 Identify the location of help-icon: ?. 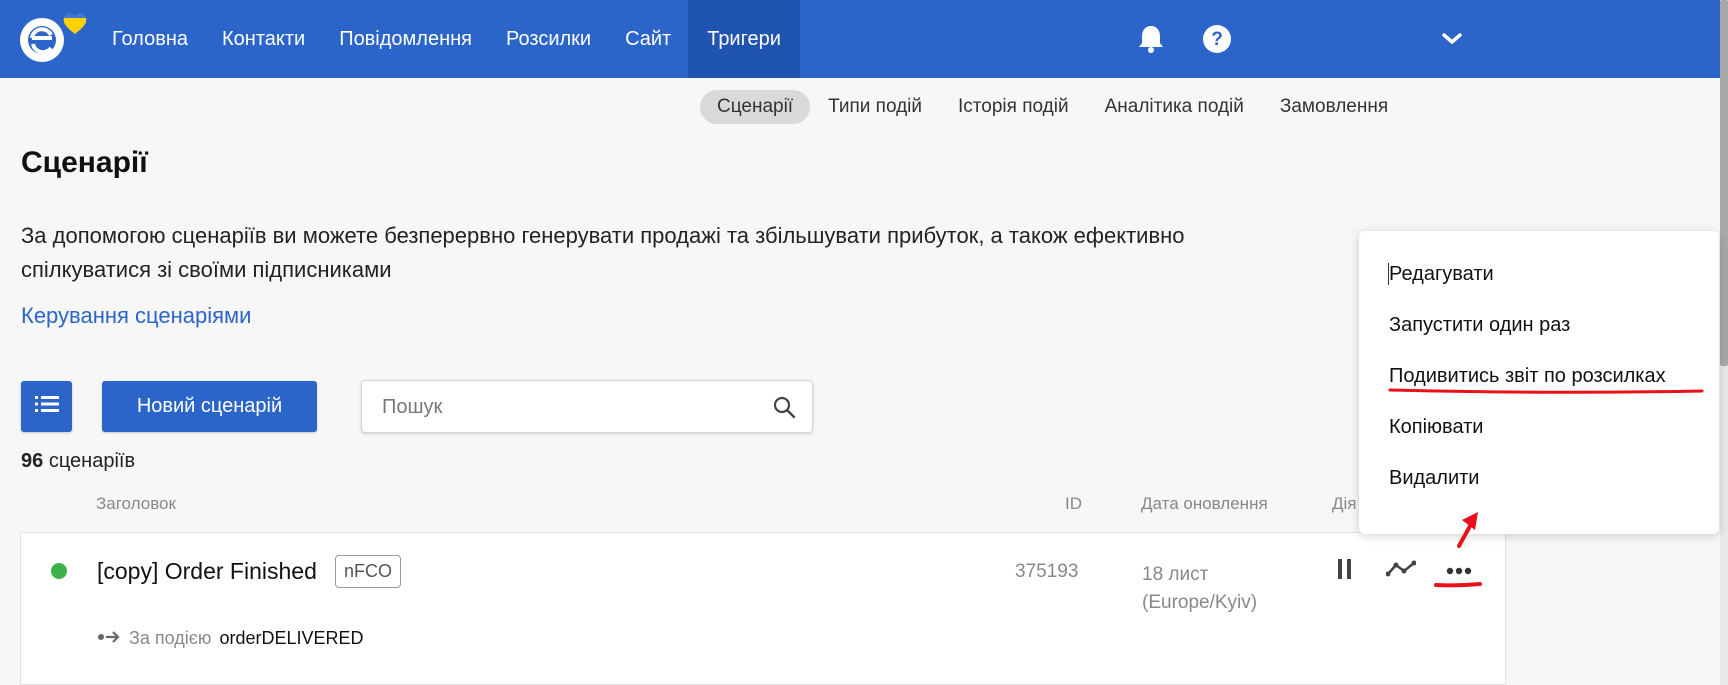
(1217, 39).